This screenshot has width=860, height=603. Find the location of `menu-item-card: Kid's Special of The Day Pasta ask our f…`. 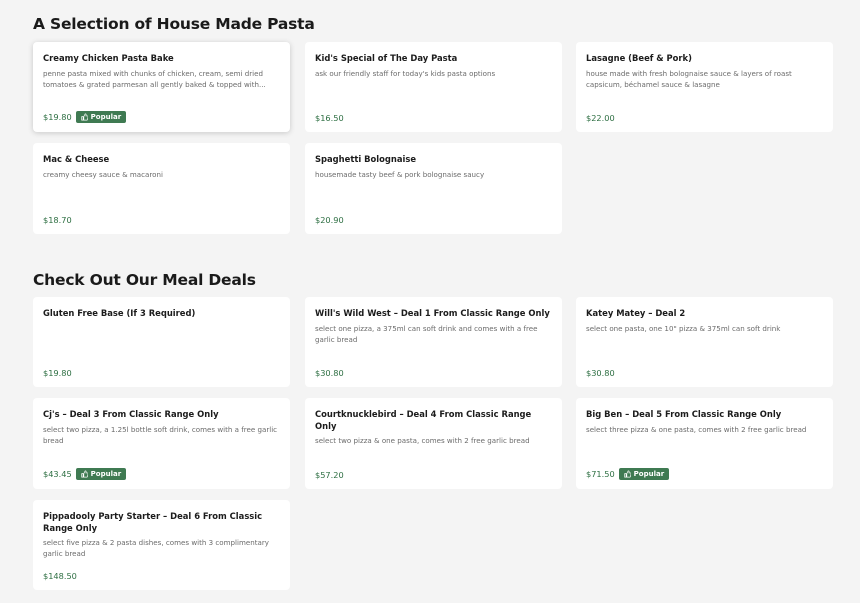

menu-item-card: Kid's Special of The Day Pasta ask our f… is located at coordinates (433, 87).